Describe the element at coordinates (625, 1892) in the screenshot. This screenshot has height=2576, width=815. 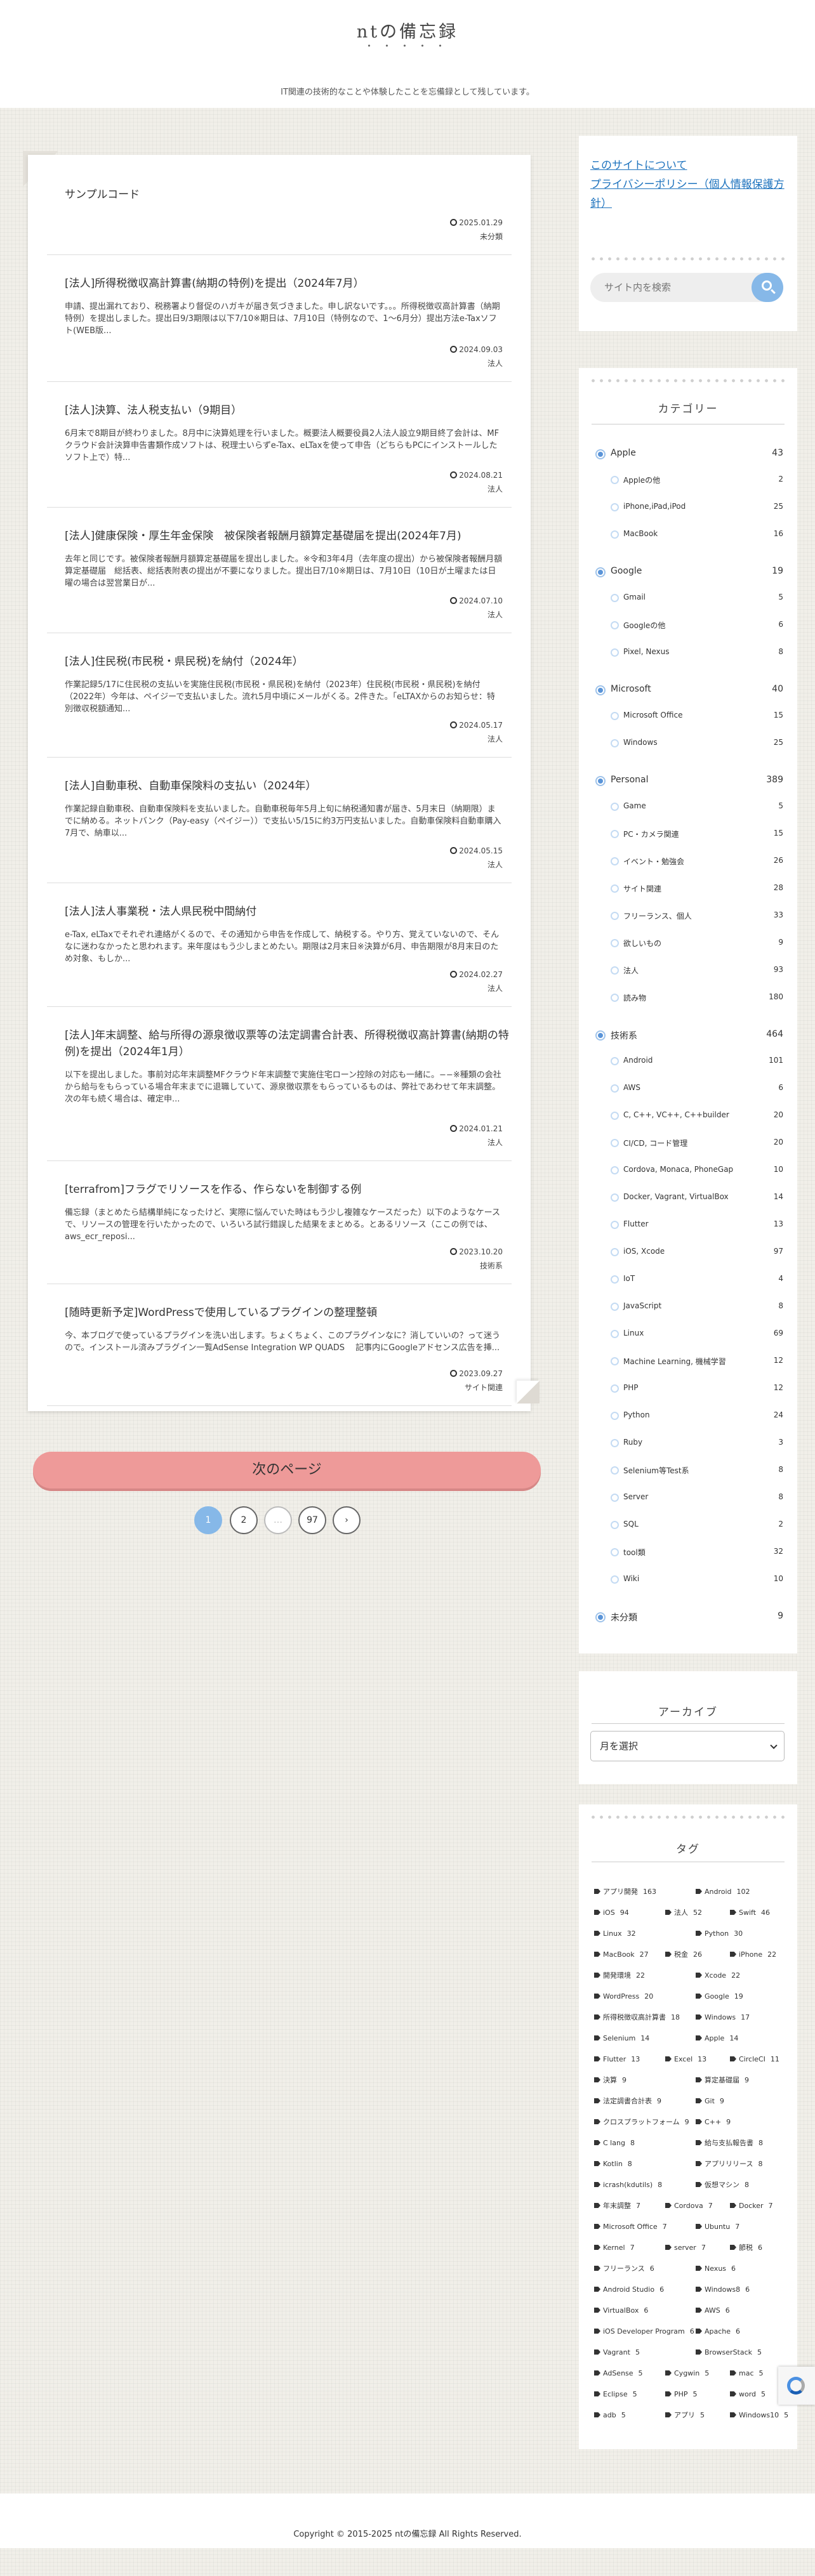
I see `tag-link: アプリ開発 163` at that location.